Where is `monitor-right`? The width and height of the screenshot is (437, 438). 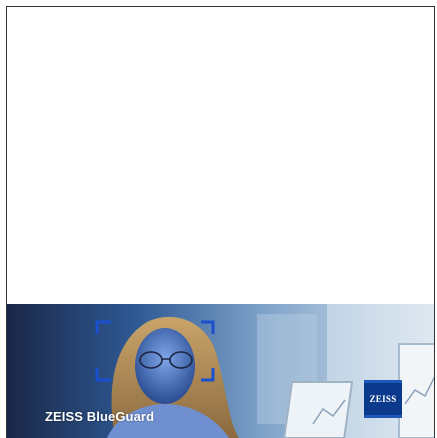
monitor-right is located at coordinates (416, 390).